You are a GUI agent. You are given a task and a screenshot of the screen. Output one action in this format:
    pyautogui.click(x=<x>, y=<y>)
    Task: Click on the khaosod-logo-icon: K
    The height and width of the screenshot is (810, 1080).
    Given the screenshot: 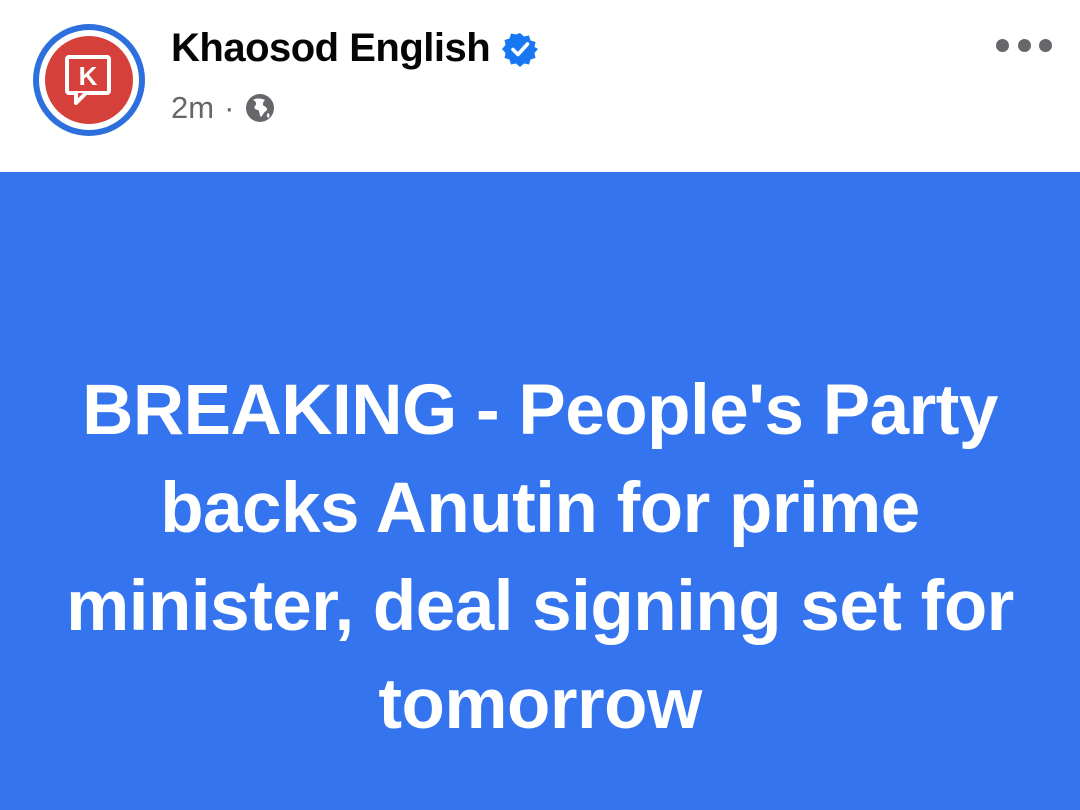 What is the action you would take?
    pyautogui.click(x=88, y=80)
    